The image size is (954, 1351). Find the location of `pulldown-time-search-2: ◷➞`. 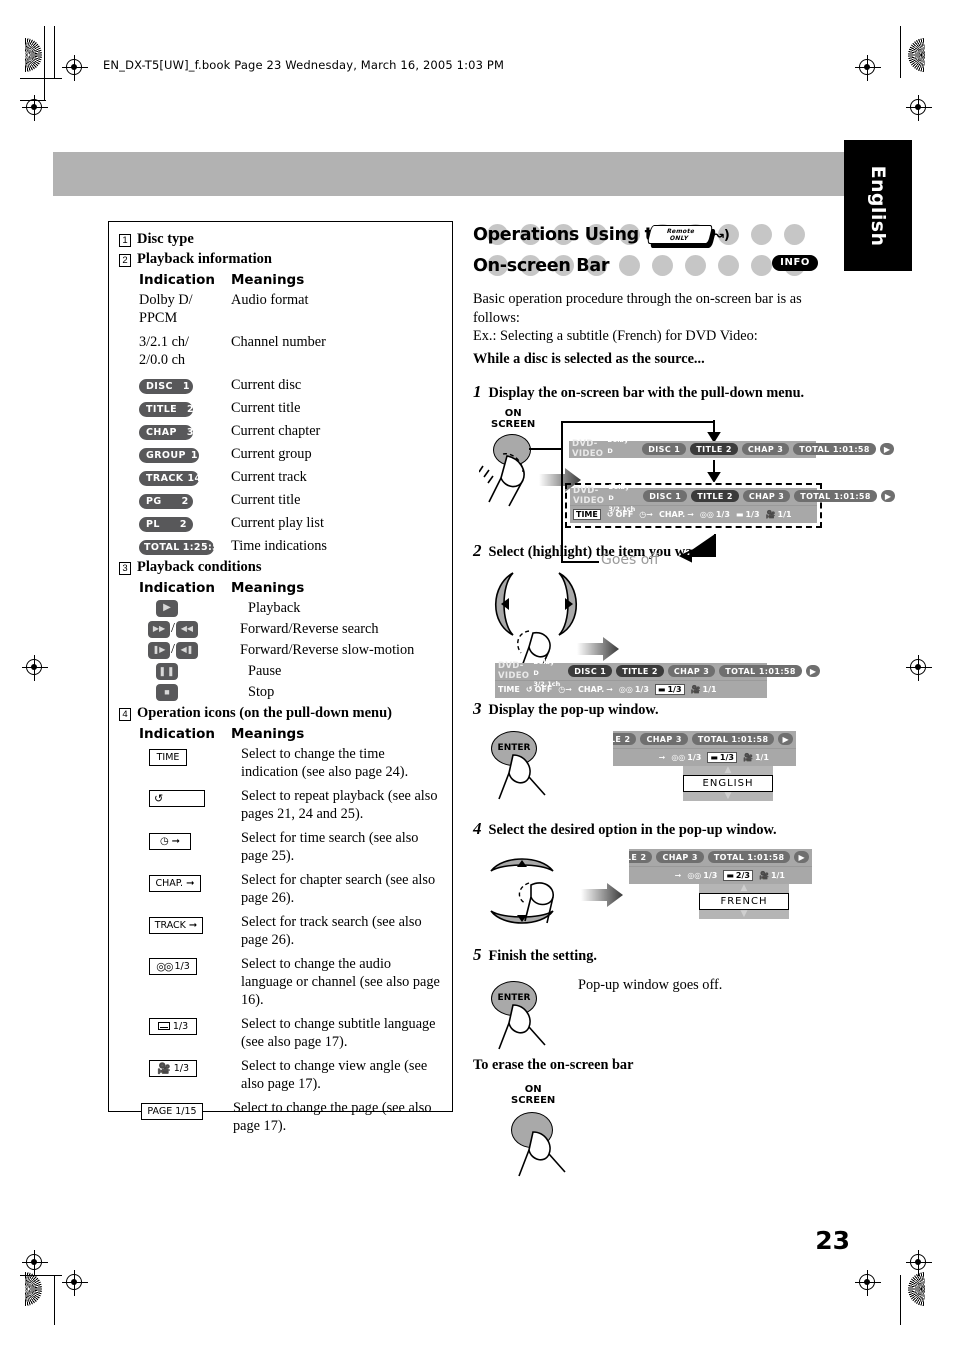

pulldown-time-search-2: ◷➞ is located at coordinates (565, 689).